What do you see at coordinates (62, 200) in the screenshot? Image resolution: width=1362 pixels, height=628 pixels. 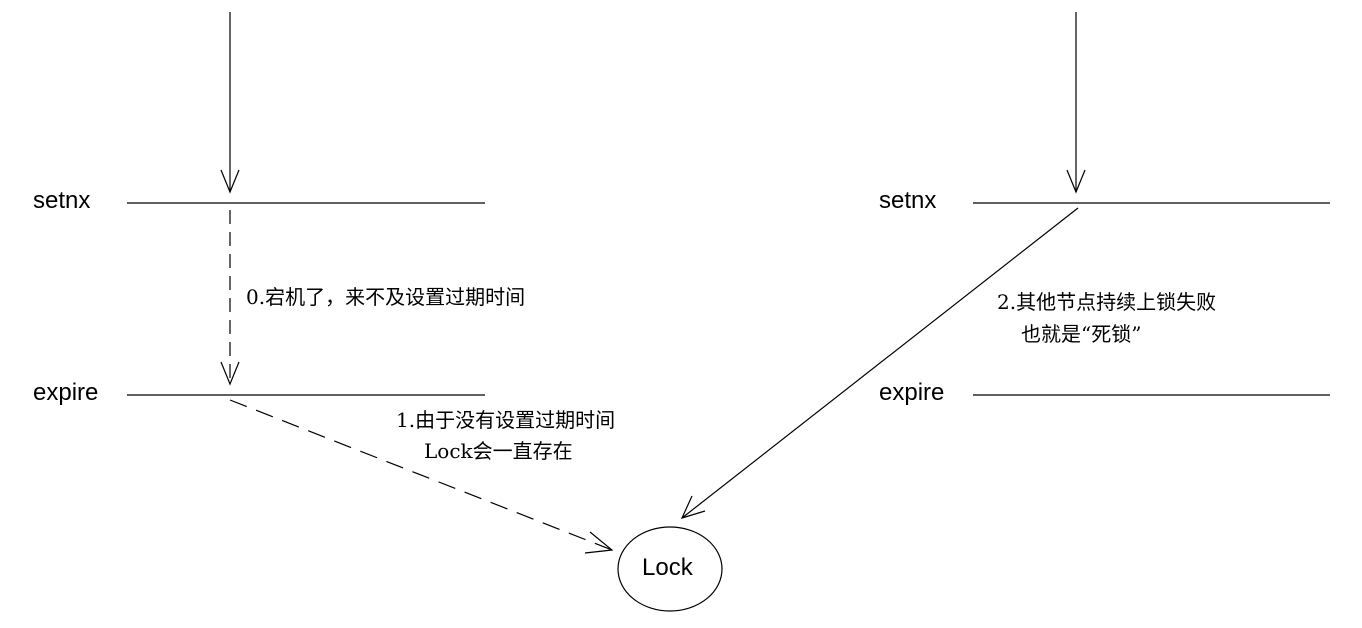 I see `left-setnx-label: setnx` at bounding box center [62, 200].